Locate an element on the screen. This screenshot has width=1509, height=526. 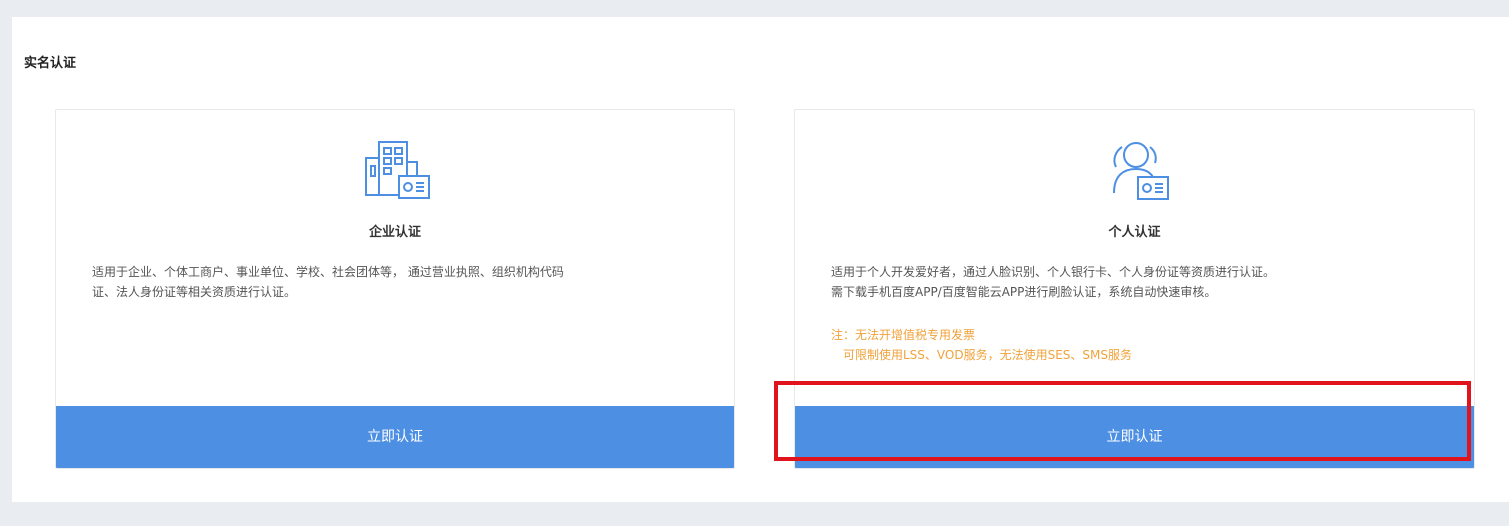
section-title: 实名认证 is located at coordinates (50, 63).